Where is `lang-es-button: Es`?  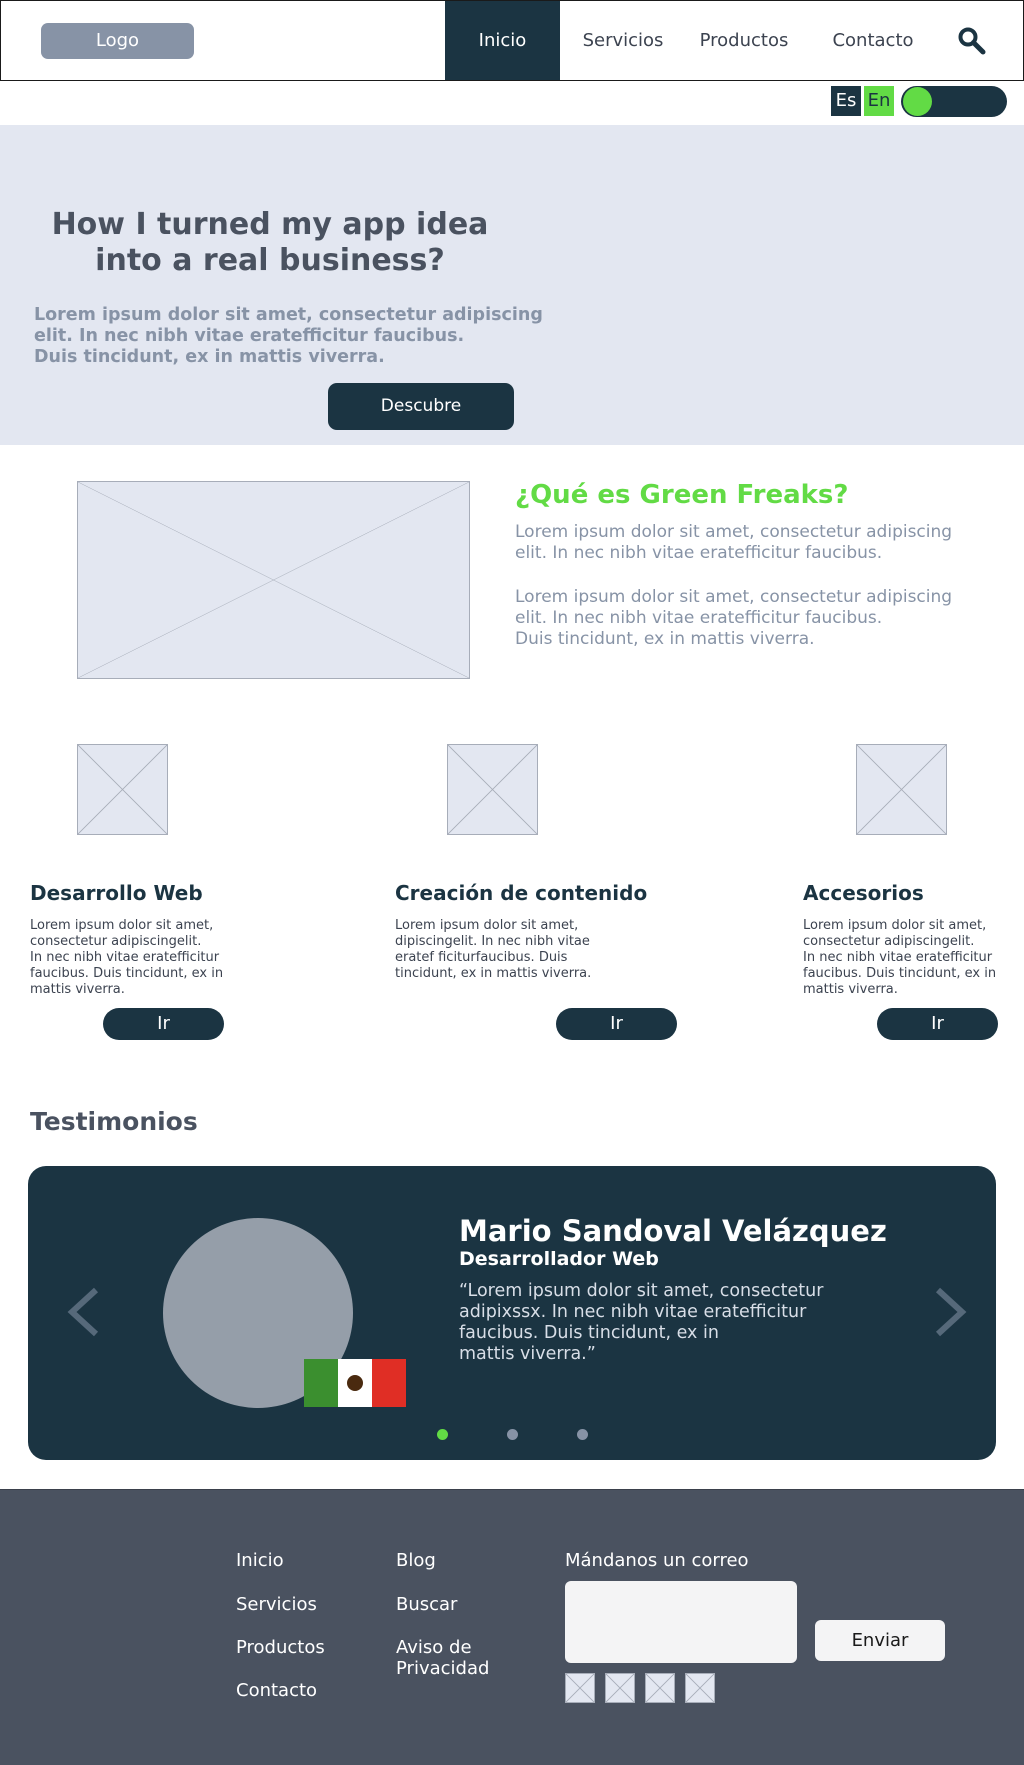 lang-es-button: Es is located at coordinates (846, 101).